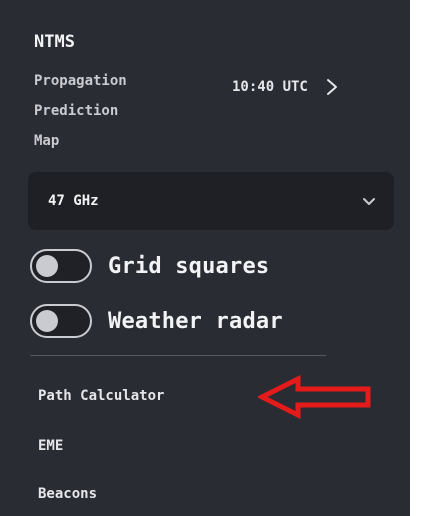  I want to click on time-display: 10:40 UTC, so click(285, 87).